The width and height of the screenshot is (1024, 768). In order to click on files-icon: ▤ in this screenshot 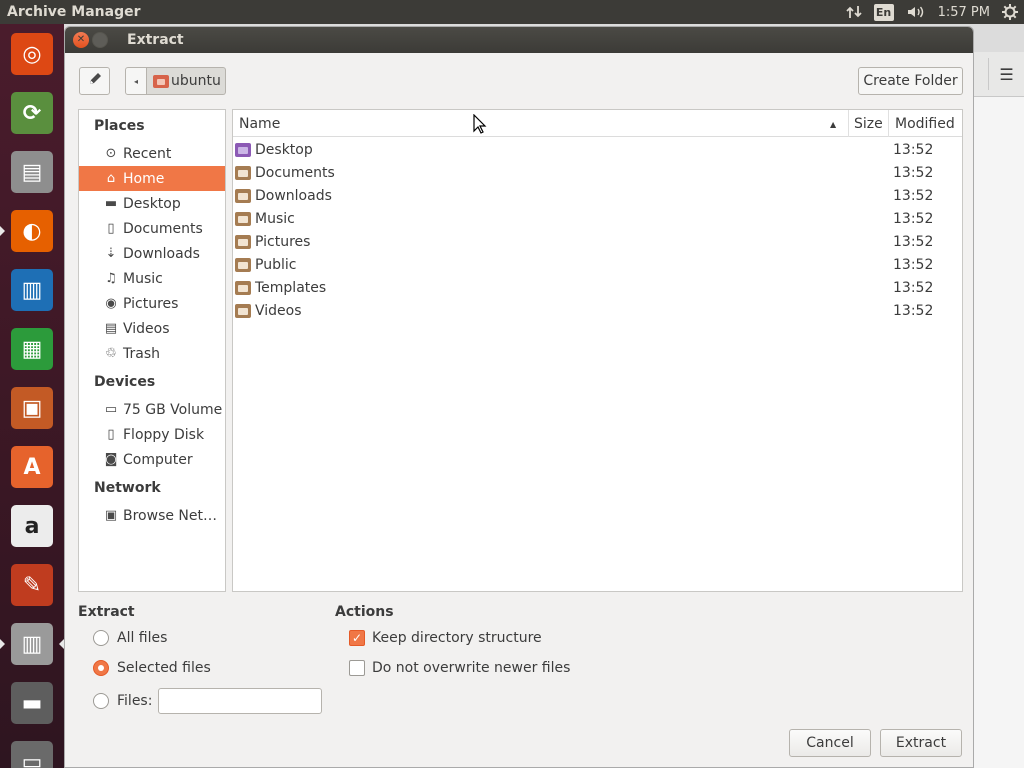, I will do `click(32, 172)`.